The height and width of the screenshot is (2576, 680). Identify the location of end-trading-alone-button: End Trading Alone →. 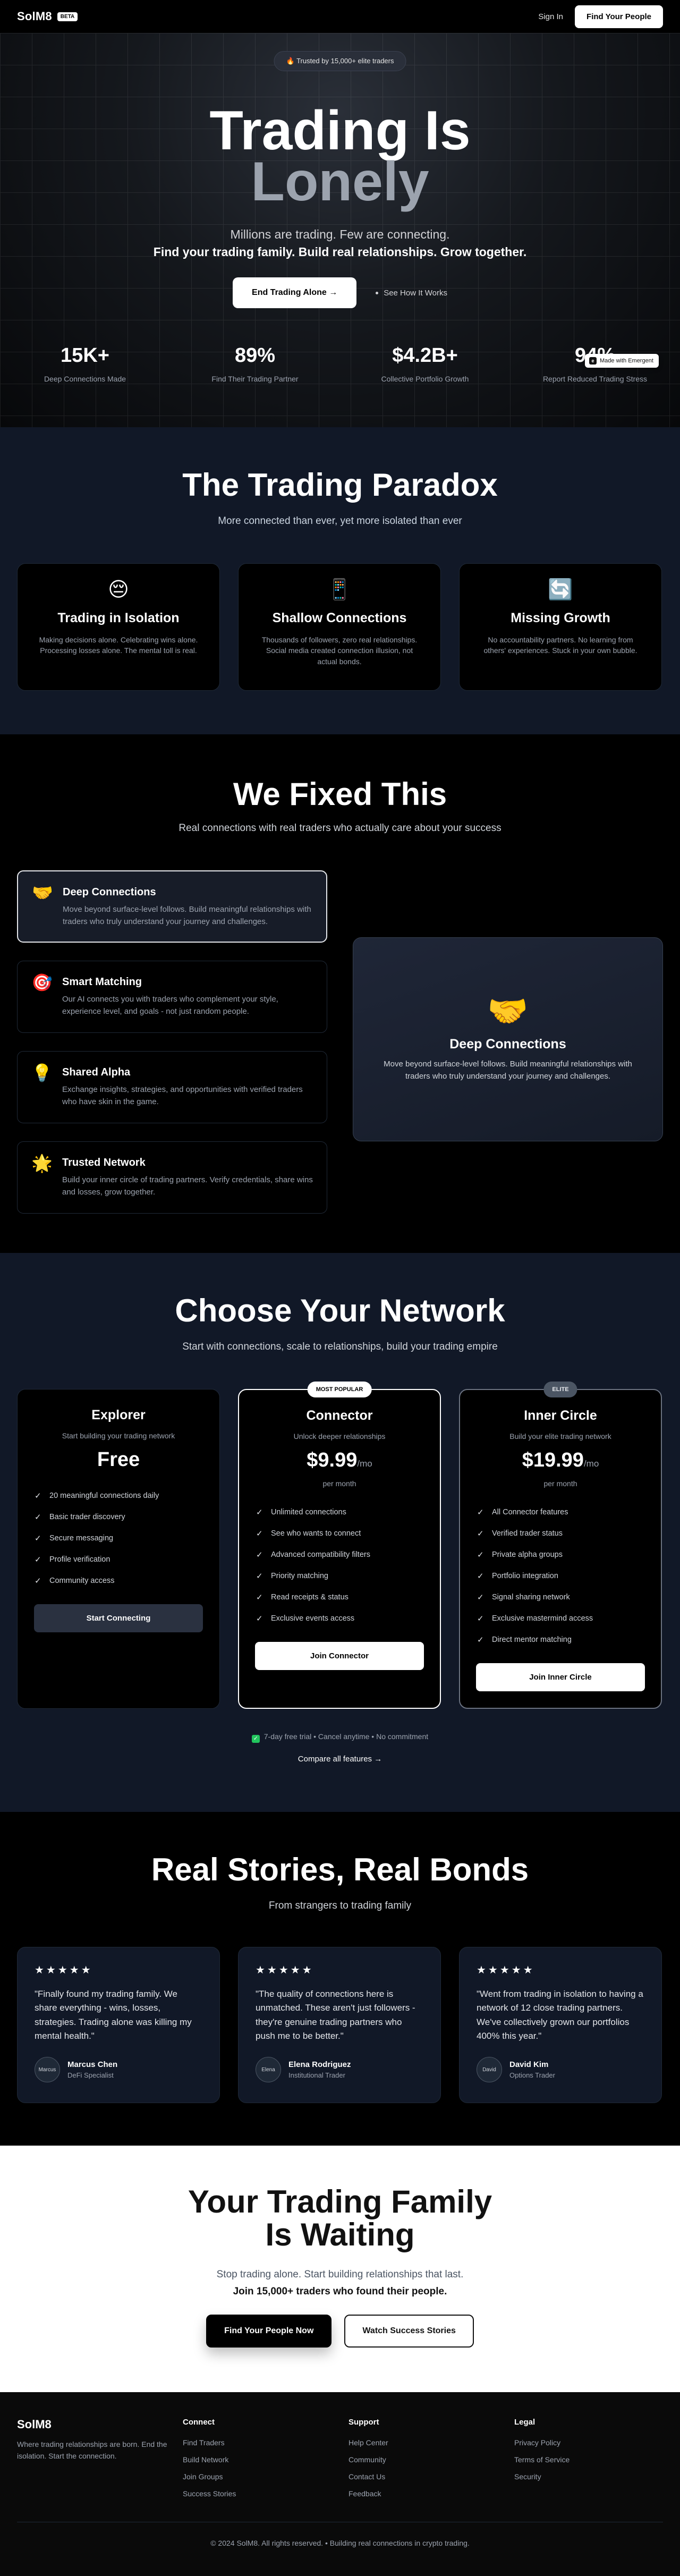
(295, 292).